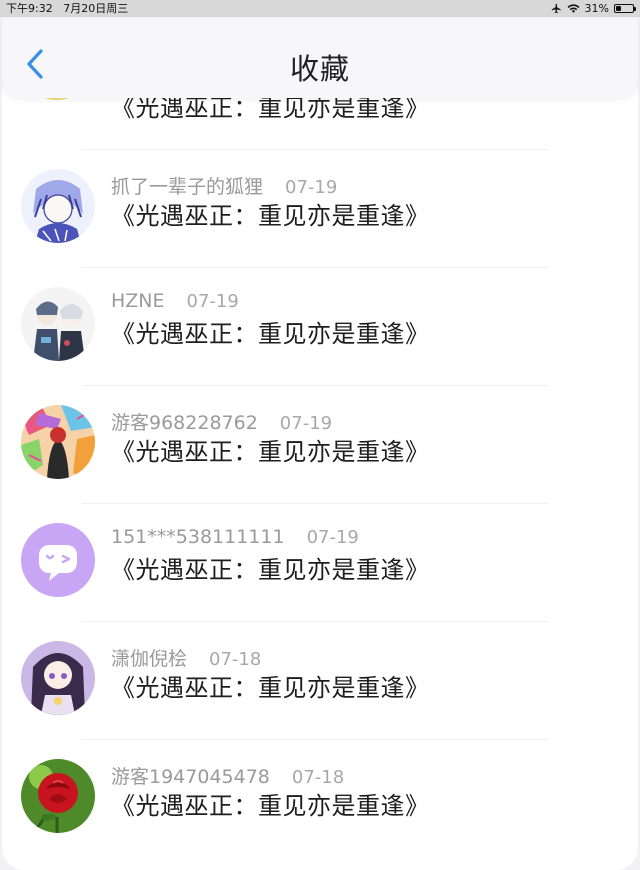  Describe the element at coordinates (138, 301) in the screenshot. I see `item-user: HZNE` at that location.